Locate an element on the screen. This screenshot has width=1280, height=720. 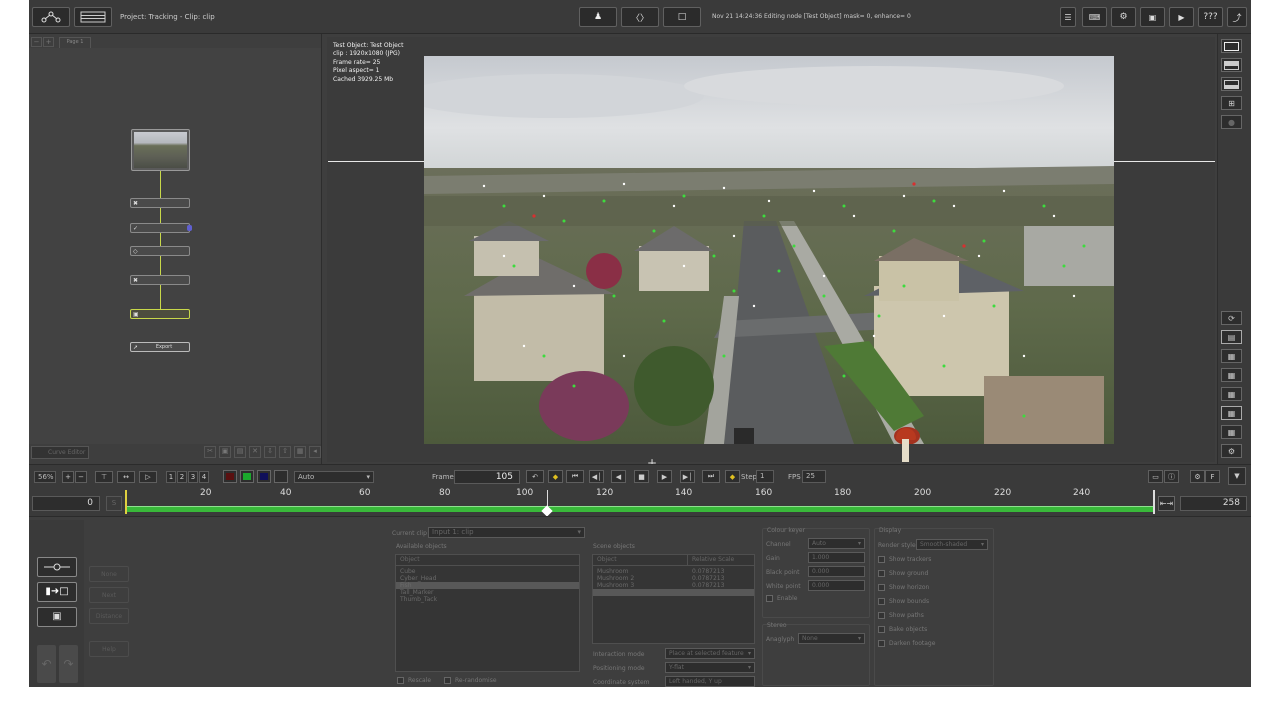
gain-field: 1.000 is located at coordinates (836, 557).